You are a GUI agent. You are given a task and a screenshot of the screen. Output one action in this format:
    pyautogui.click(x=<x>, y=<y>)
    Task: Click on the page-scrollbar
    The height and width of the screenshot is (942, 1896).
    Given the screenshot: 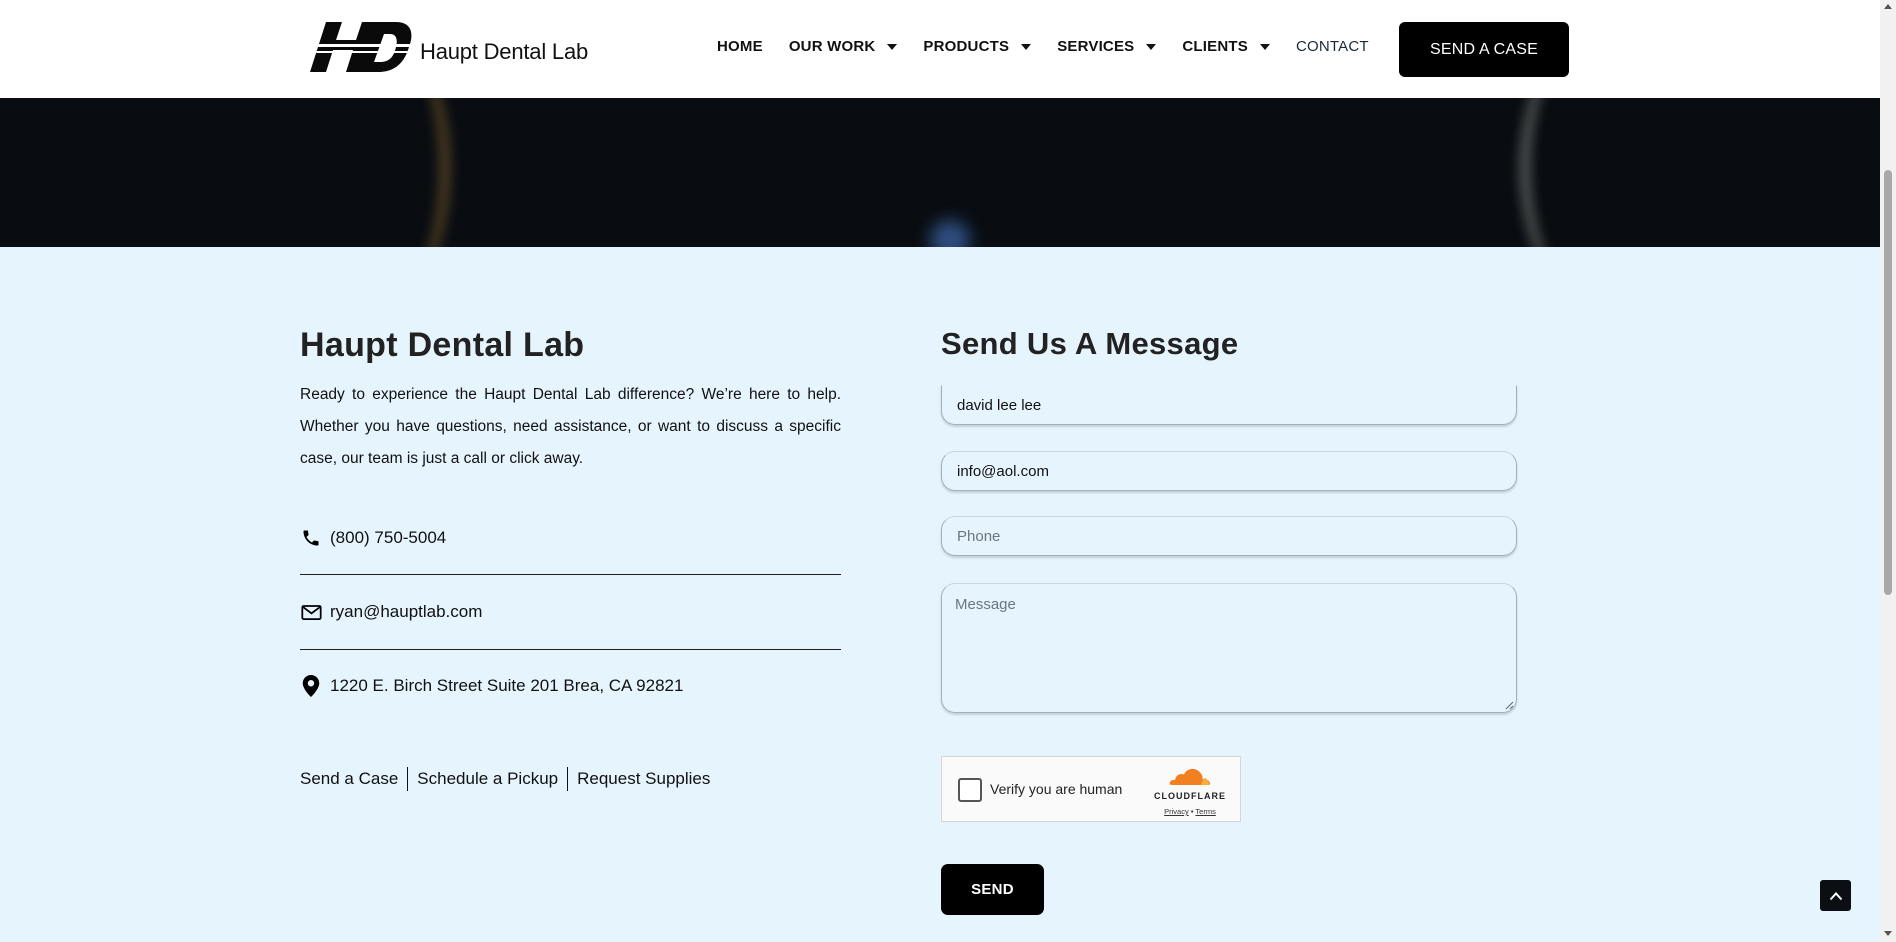 What is the action you would take?
    pyautogui.click(x=1888, y=471)
    